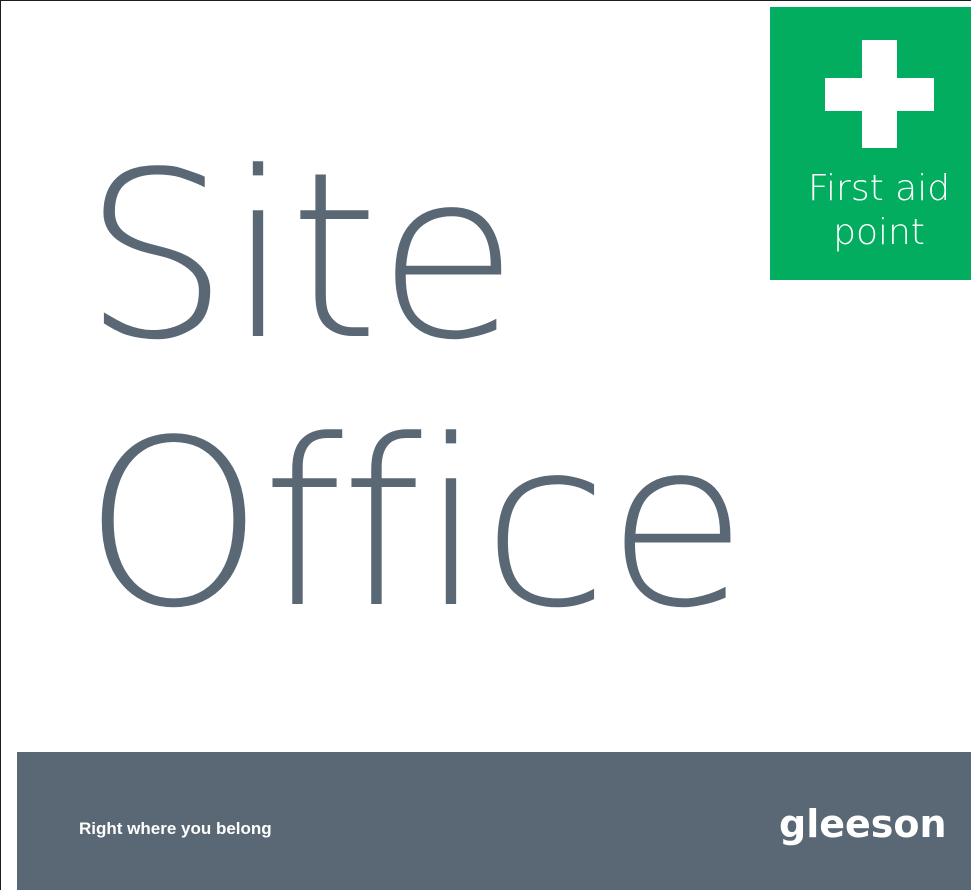 This screenshot has height=890, width=971. I want to click on first-aid-point-panel: First aid point, so click(870, 143).